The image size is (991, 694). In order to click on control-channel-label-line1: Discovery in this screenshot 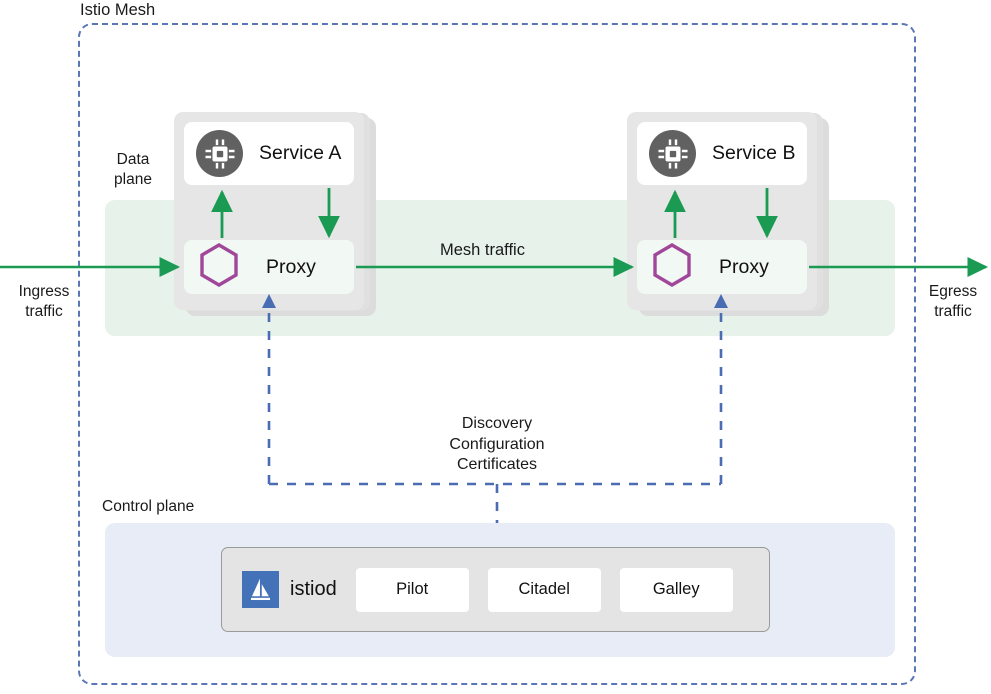, I will do `click(497, 423)`.